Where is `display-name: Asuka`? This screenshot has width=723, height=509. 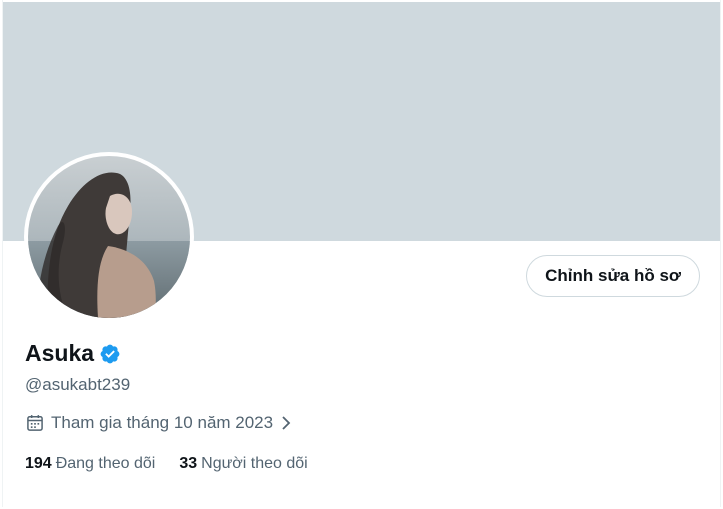
display-name: Asuka is located at coordinates (60, 353).